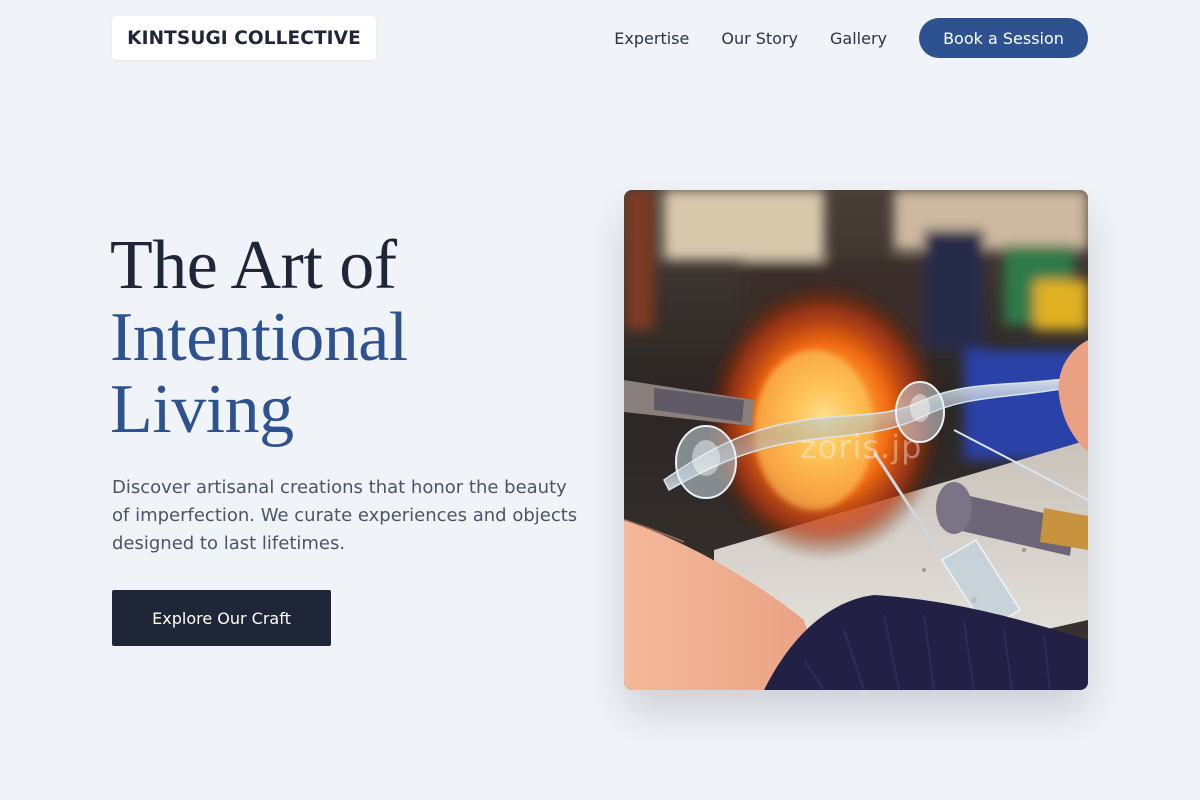  I want to click on book-session-button: Book a Session, so click(1003, 38).